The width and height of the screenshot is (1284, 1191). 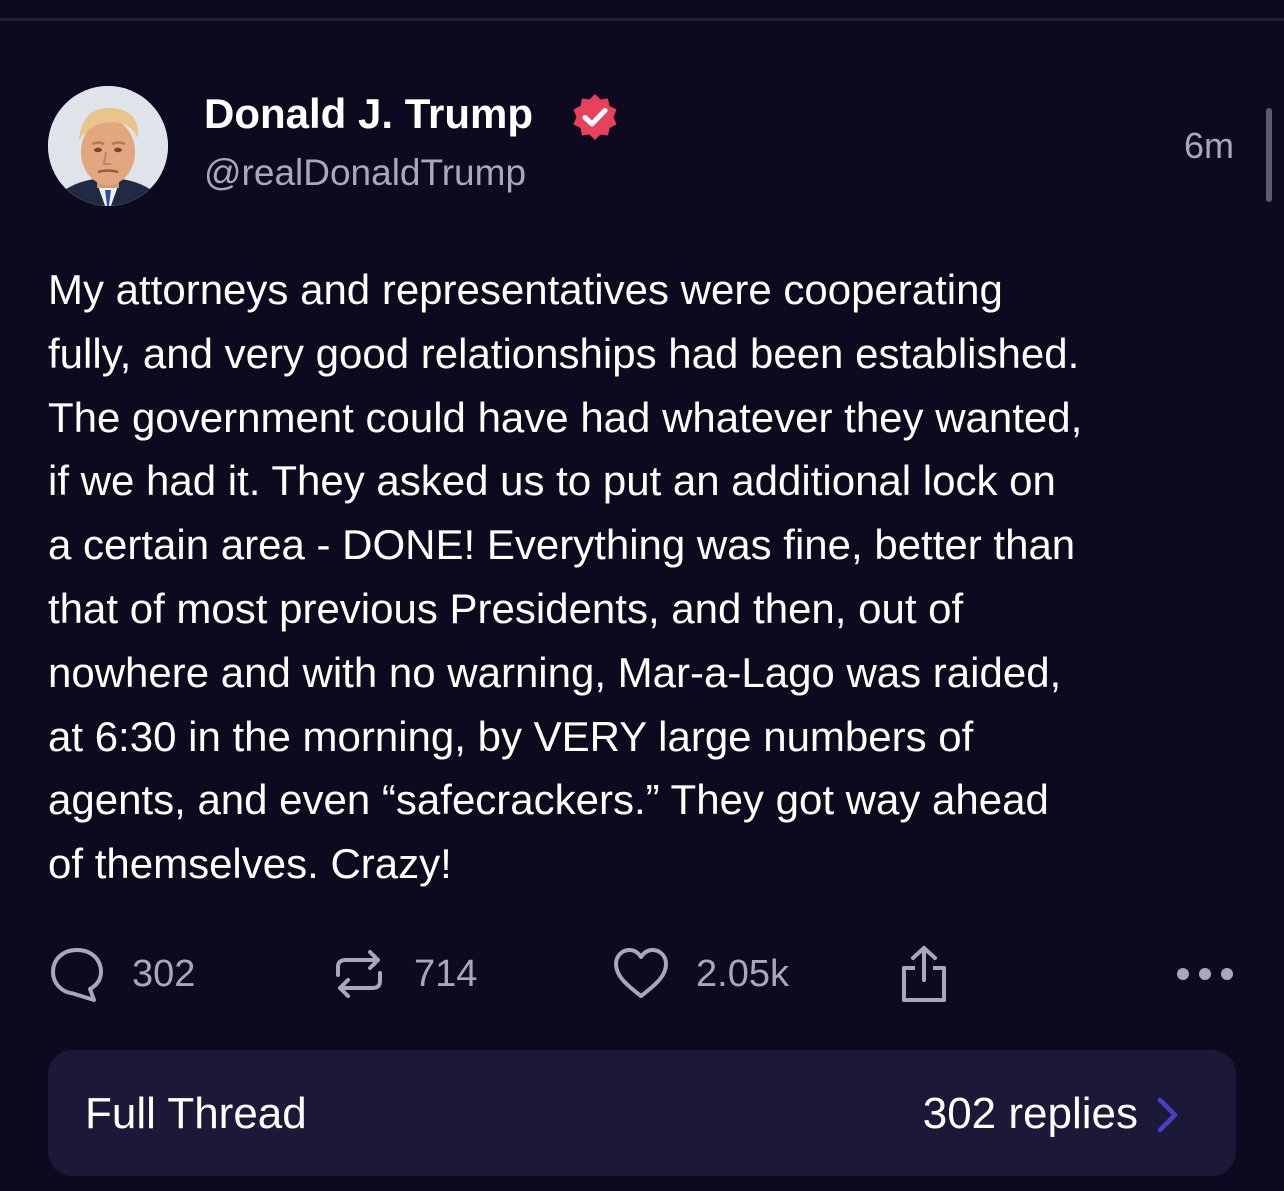 I want to click on avatar, so click(x=108, y=146).